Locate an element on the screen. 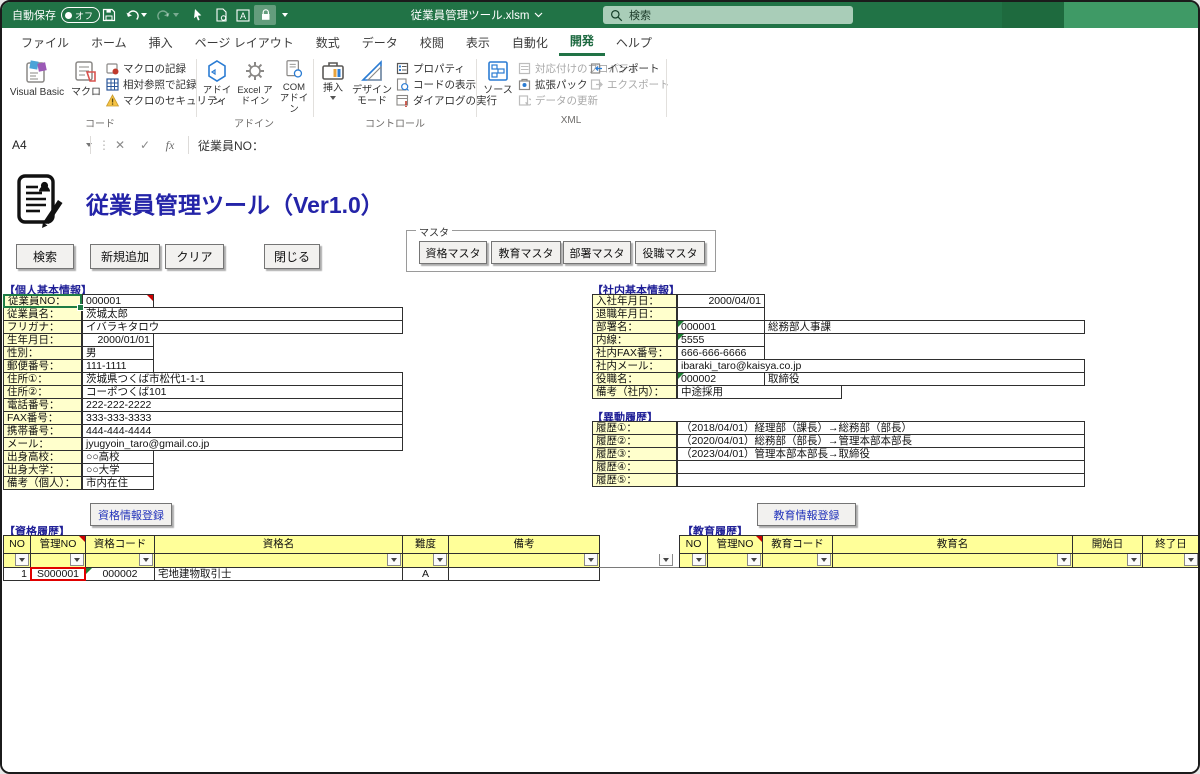 The image size is (1200, 774). record-macro-button: マクロの記録 is located at coordinates (146, 68).